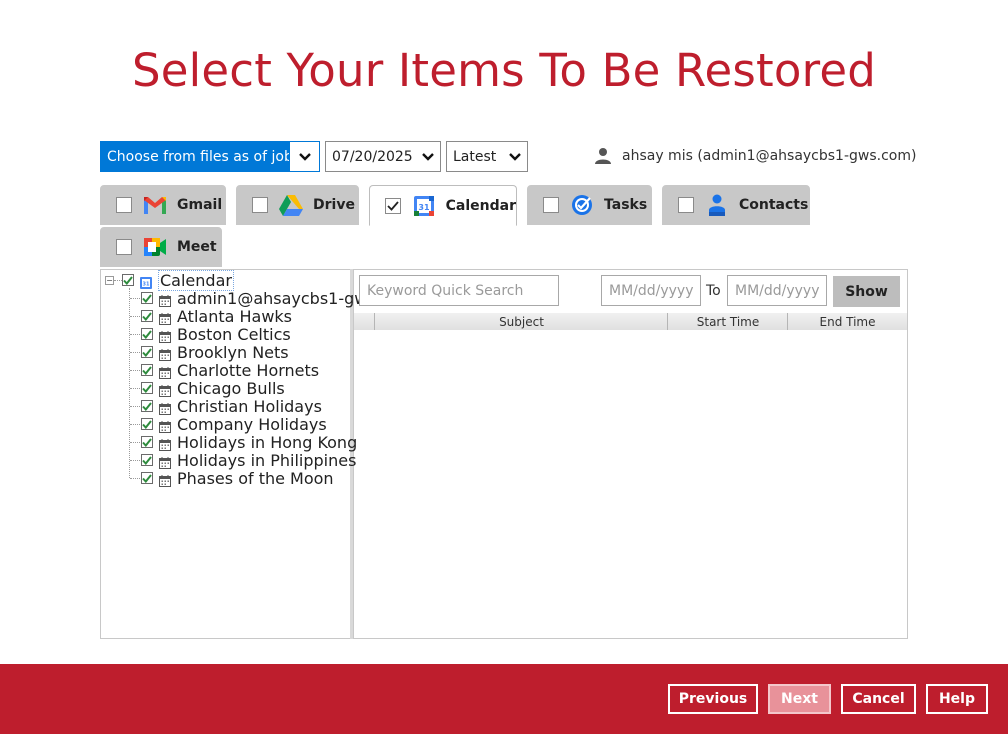 Image resolution: width=1008 pixels, height=734 pixels. Describe the element at coordinates (155, 205) in the screenshot. I see `gmail-icon` at that location.